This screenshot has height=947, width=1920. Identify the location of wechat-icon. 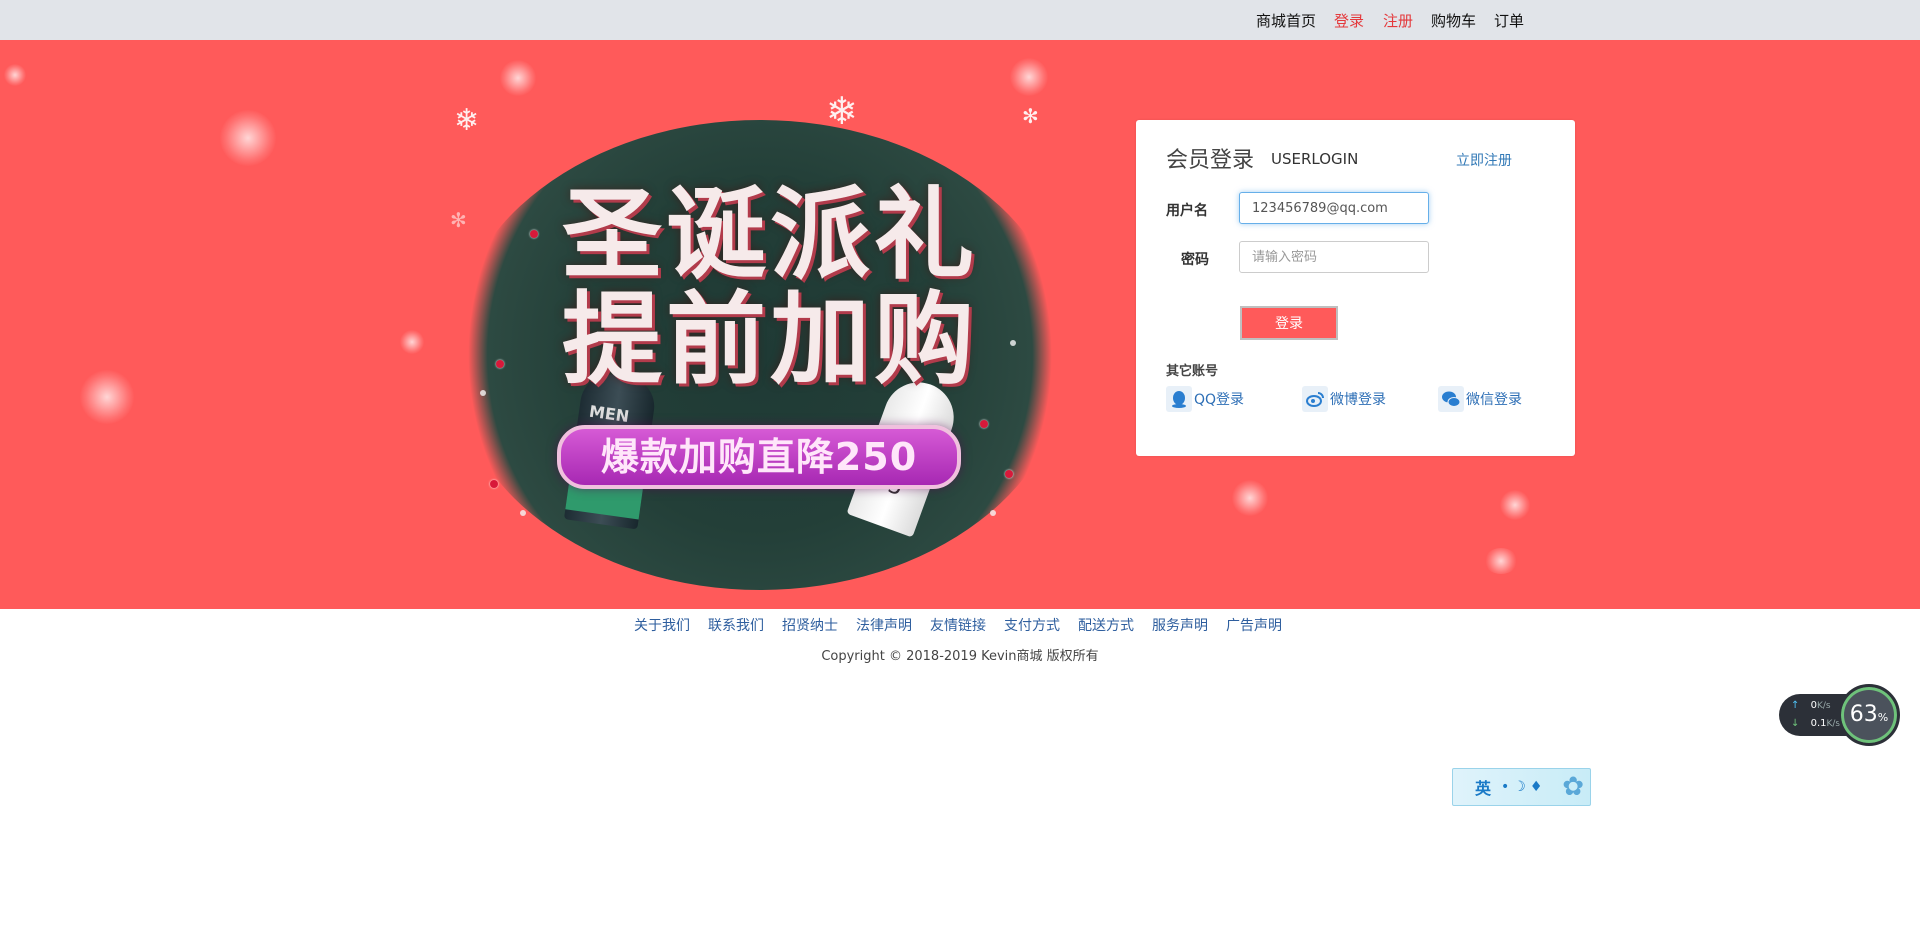
(1451, 399).